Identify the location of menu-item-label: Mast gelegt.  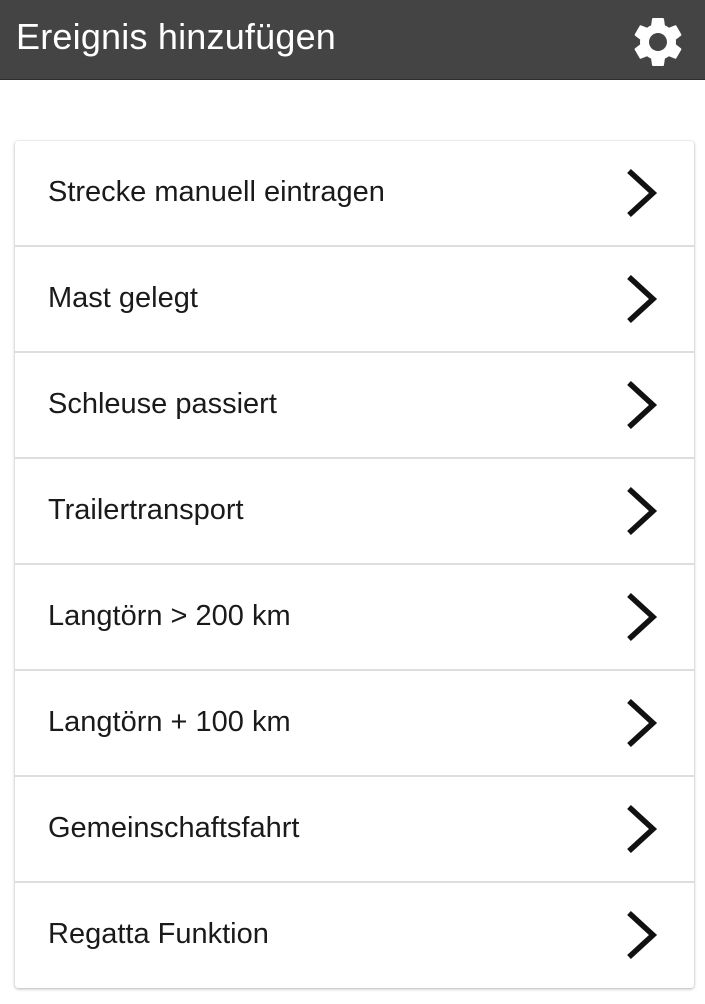
(123, 298).